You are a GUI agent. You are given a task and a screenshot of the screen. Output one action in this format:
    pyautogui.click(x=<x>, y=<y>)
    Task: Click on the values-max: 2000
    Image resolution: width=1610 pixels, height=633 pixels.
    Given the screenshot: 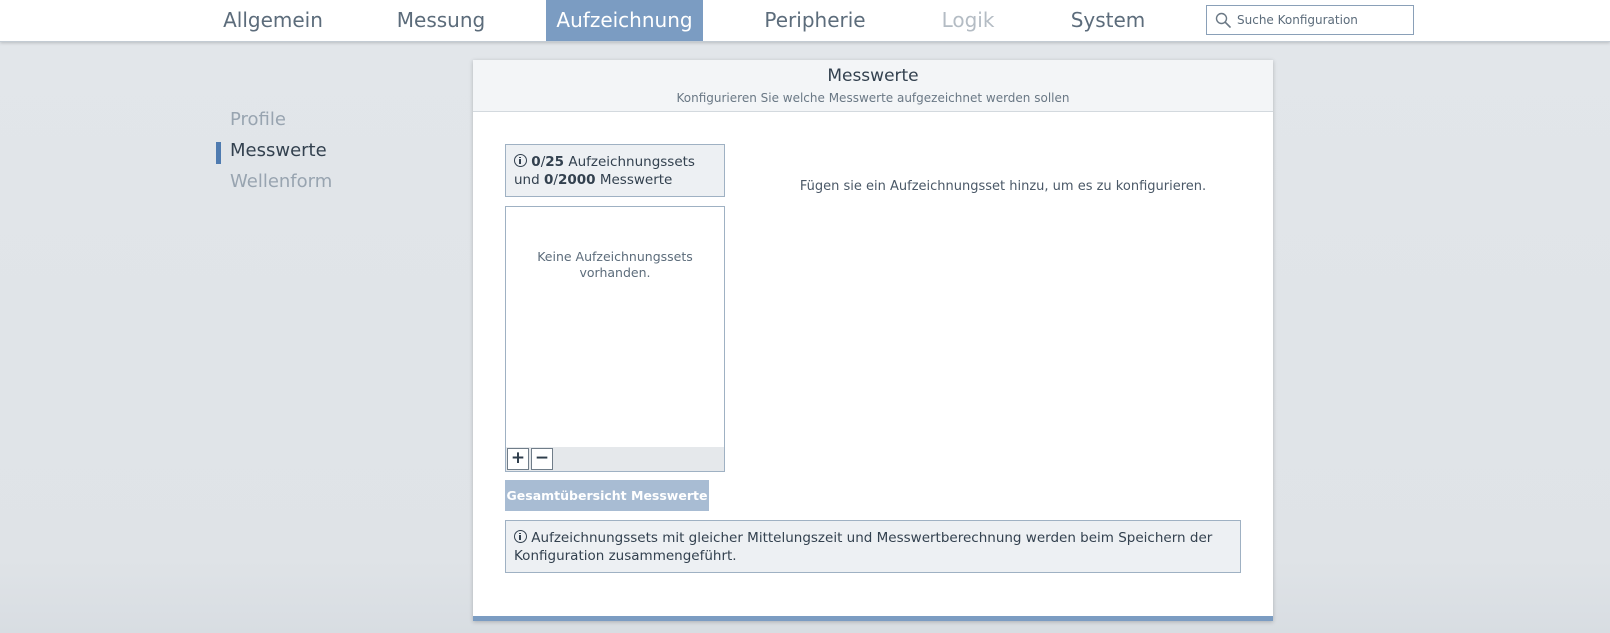 What is the action you would take?
    pyautogui.click(x=576, y=180)
    